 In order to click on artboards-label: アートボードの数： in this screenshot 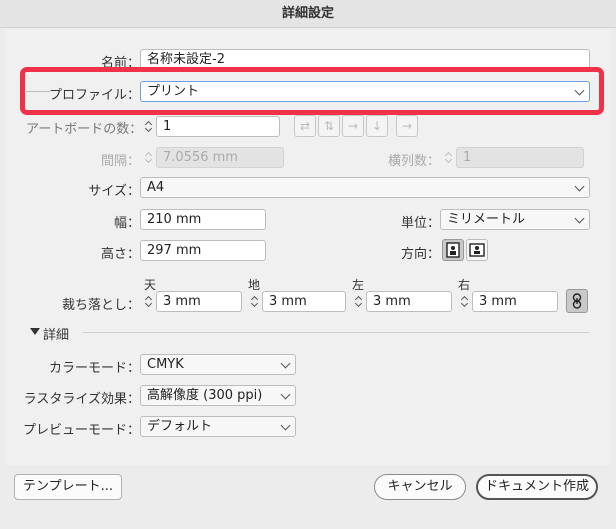, I will do `click(84, 129)`.